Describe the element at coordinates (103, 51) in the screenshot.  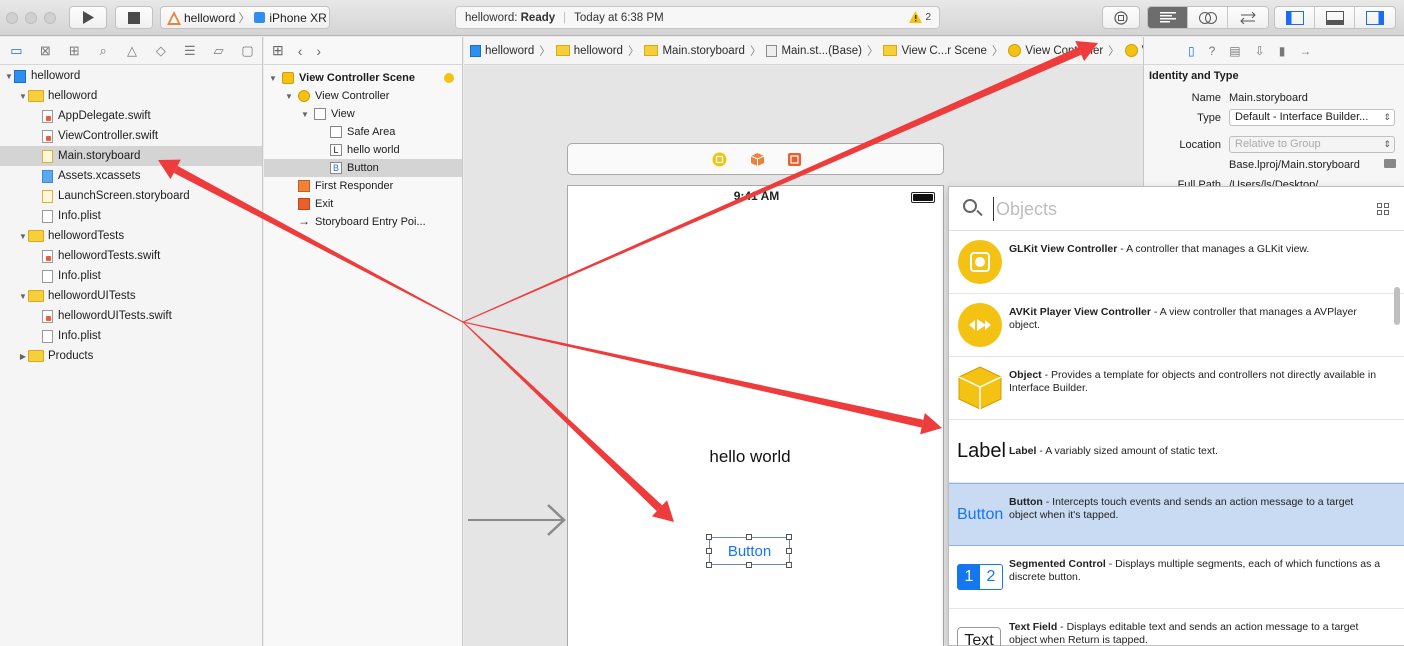
I see `find-navigator-icon: ⌕` at that location.